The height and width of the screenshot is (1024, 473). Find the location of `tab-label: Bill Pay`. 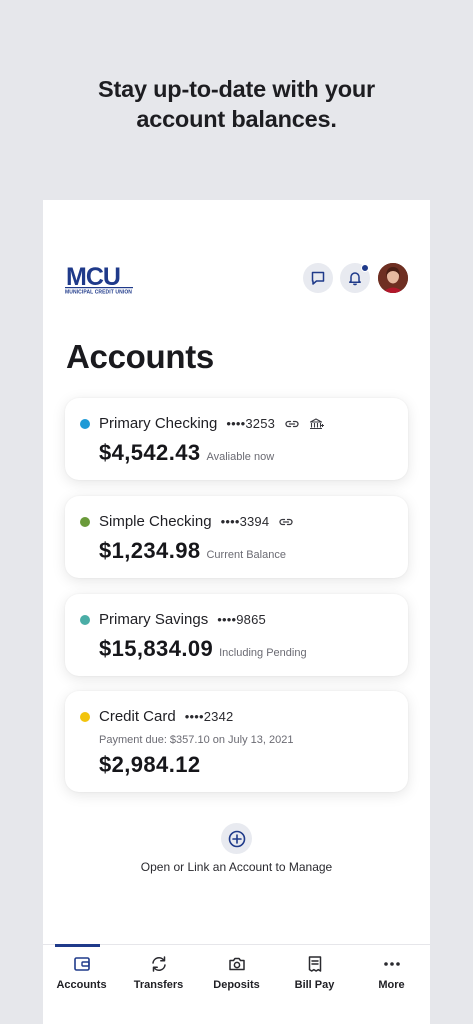

tab-label: Bill Pay is located at coordinates (314, 985).